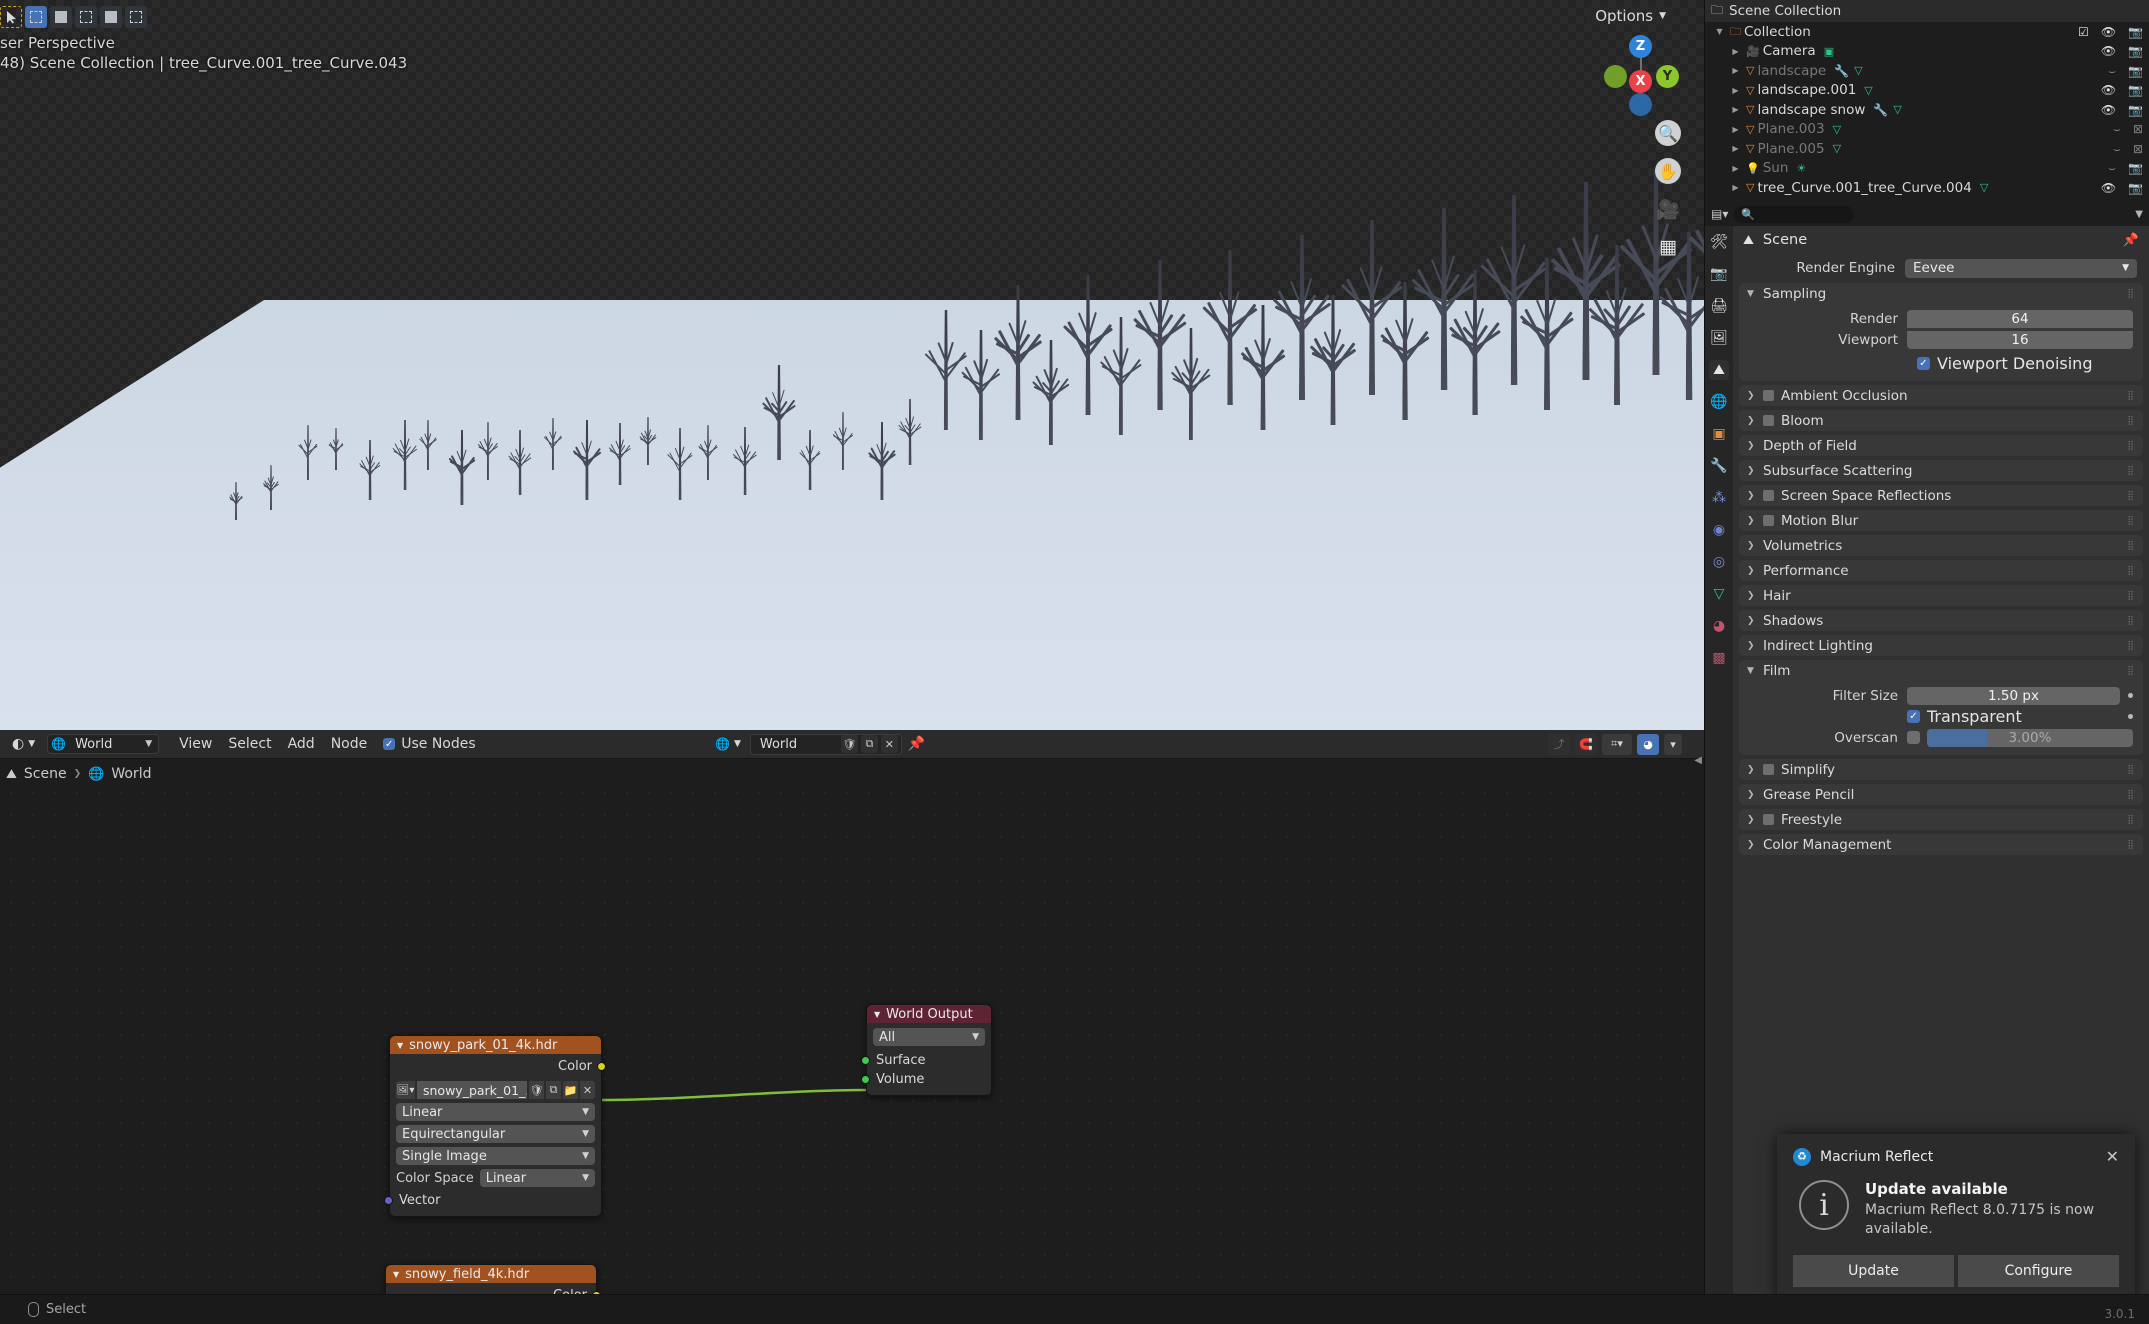  Describe the element at coordinates (1719, 626) in the screenshot. I see `material-icon: ◕` at that location.